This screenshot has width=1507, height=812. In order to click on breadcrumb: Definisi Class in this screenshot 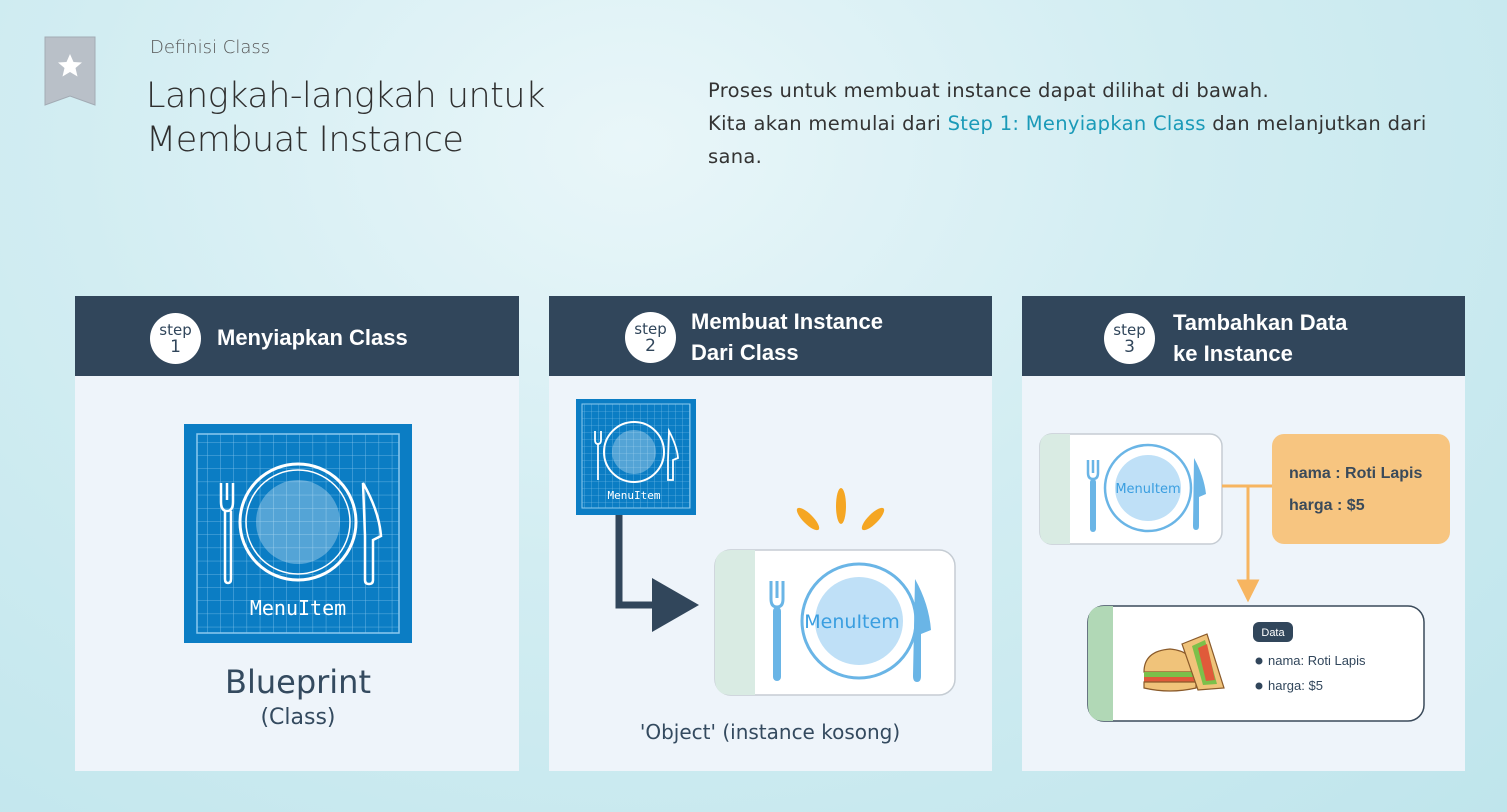, I will do `click(210, 47)`.